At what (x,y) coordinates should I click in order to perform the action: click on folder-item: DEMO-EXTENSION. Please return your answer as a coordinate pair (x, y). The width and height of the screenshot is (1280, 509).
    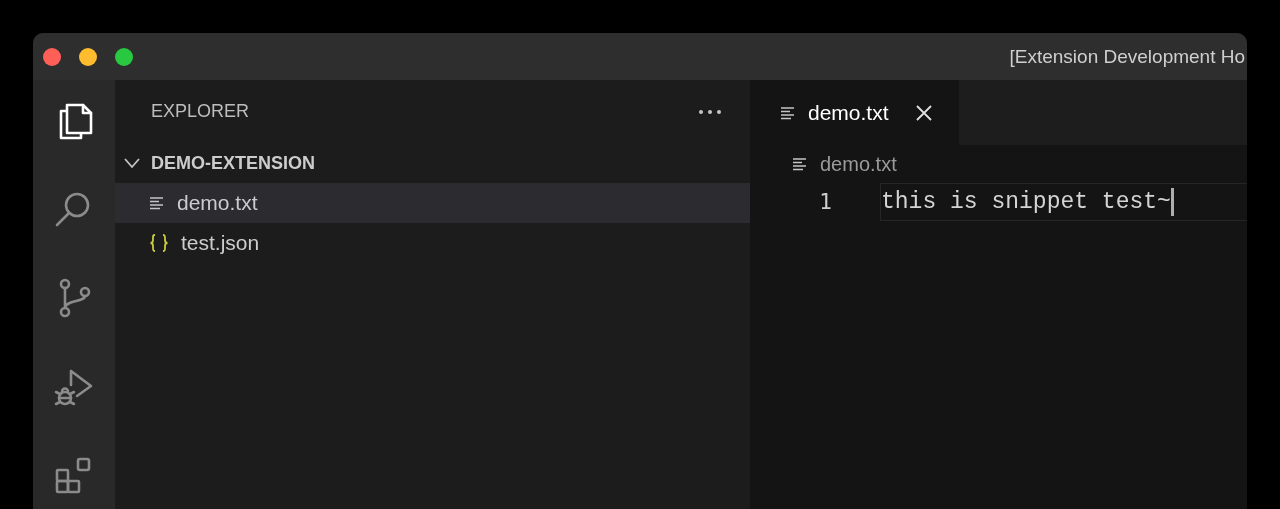
    Looking at the image, I should click on (432, 163).